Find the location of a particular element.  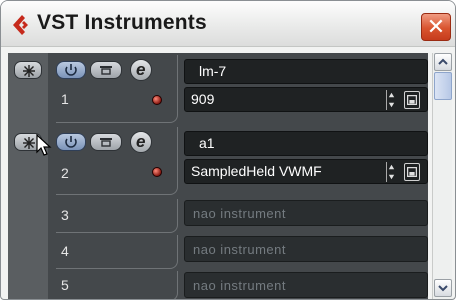

close-icon: ✕ is located at coordinates (436, 26).